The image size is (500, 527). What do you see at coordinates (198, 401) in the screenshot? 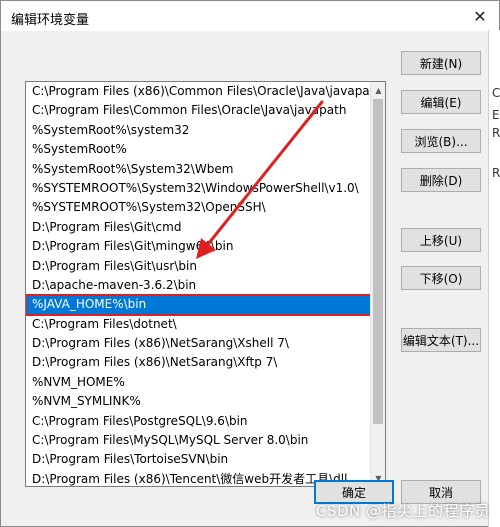
I see `list-item: %NVM_SYMLINK%` at bounding box center [198, 401].